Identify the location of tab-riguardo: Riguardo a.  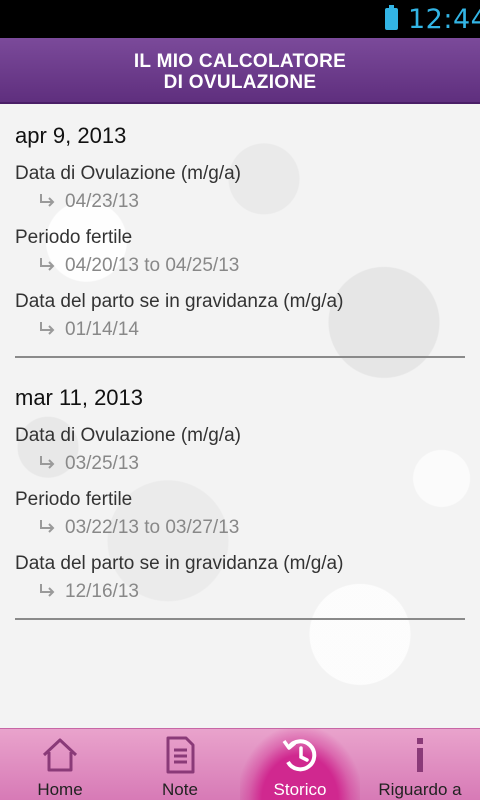
(420, 764).